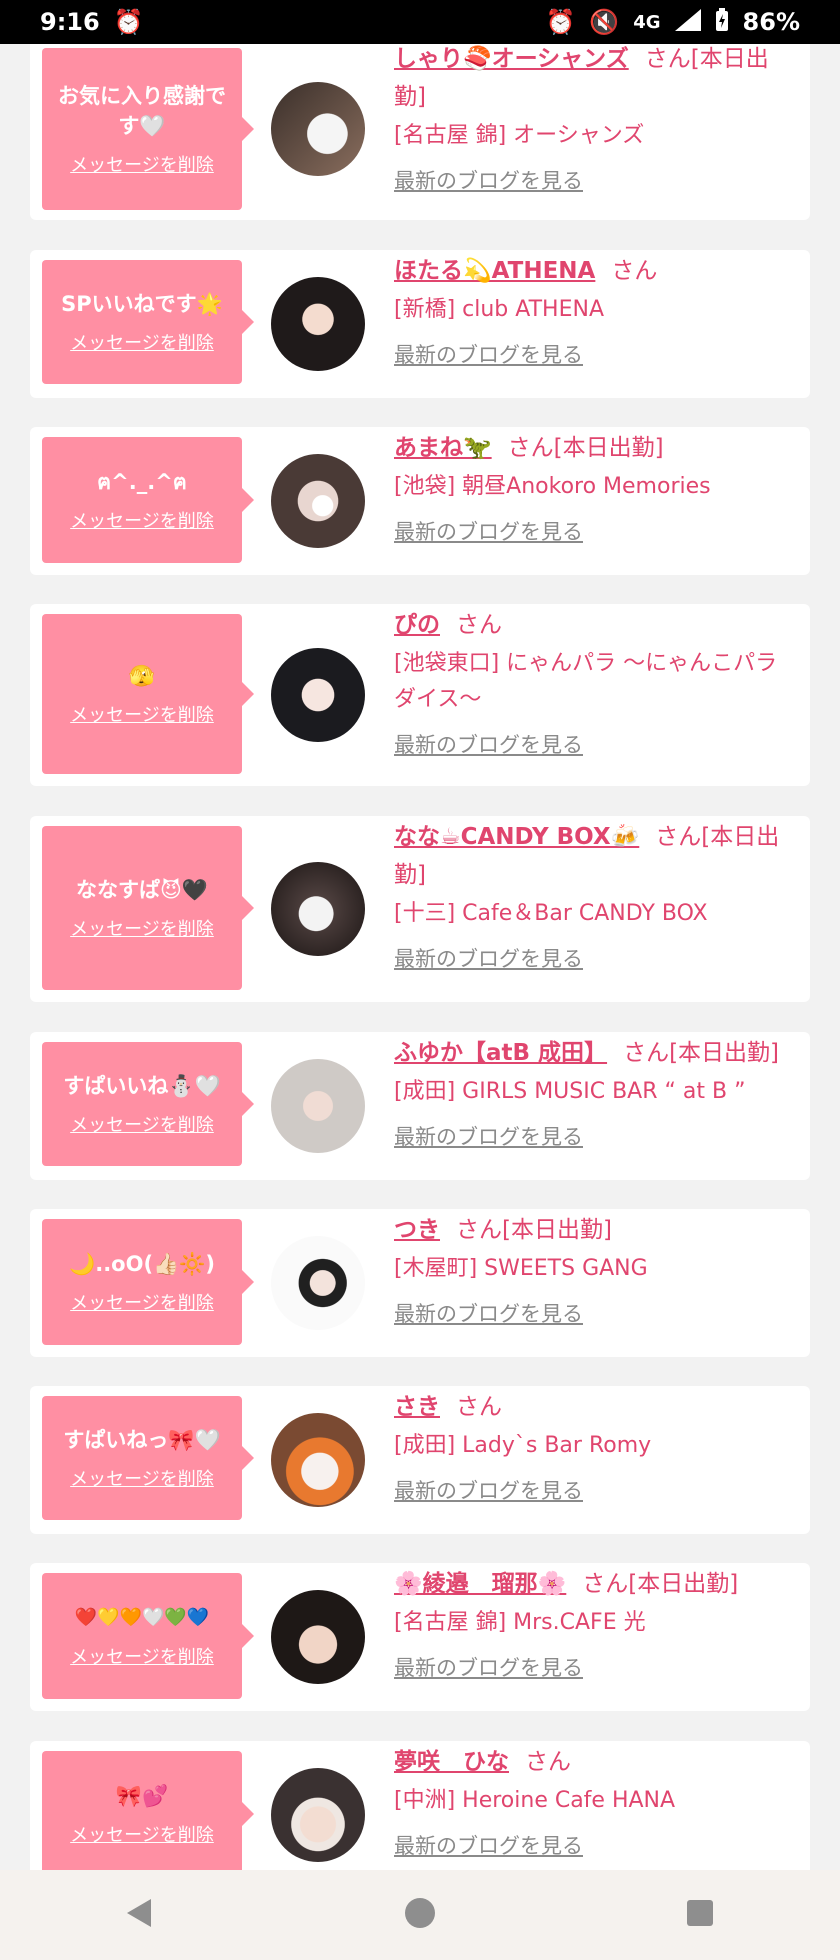 The width and height of the screenshot is (840, 1960). I want to click on message-bubble: ❤️💛🧡🤍💚💙 メッセージを削除, so click(148, 1636).